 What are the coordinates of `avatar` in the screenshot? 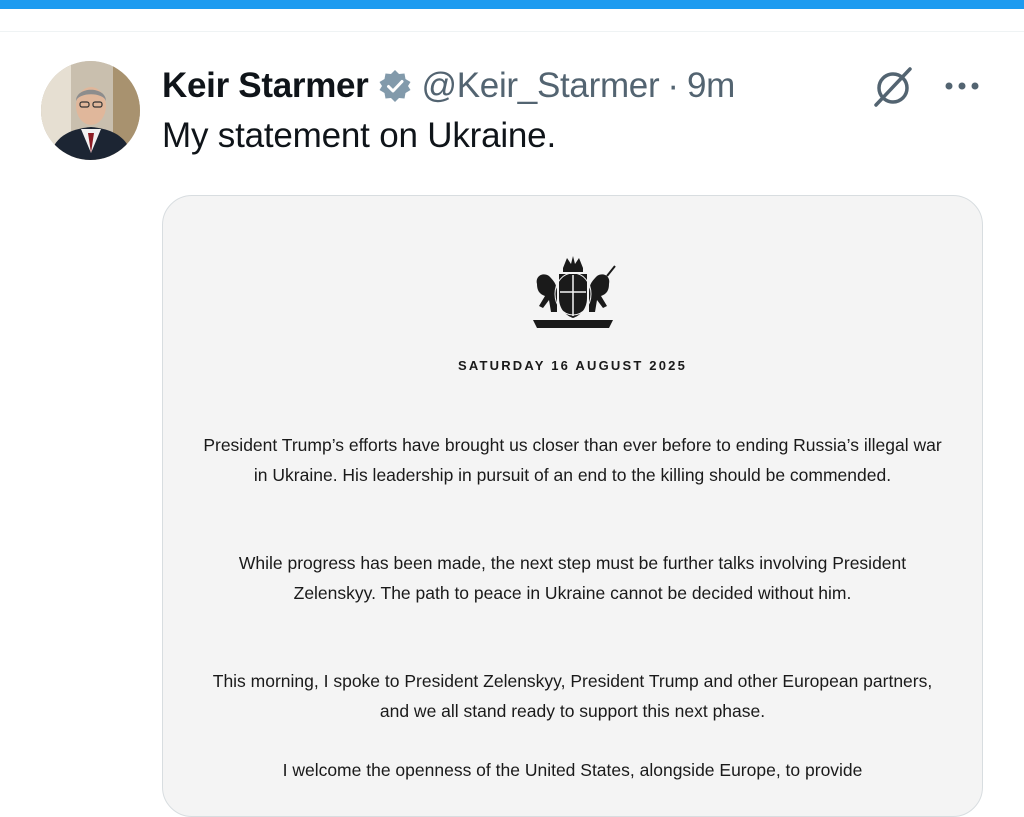 It's located at (90, 110).